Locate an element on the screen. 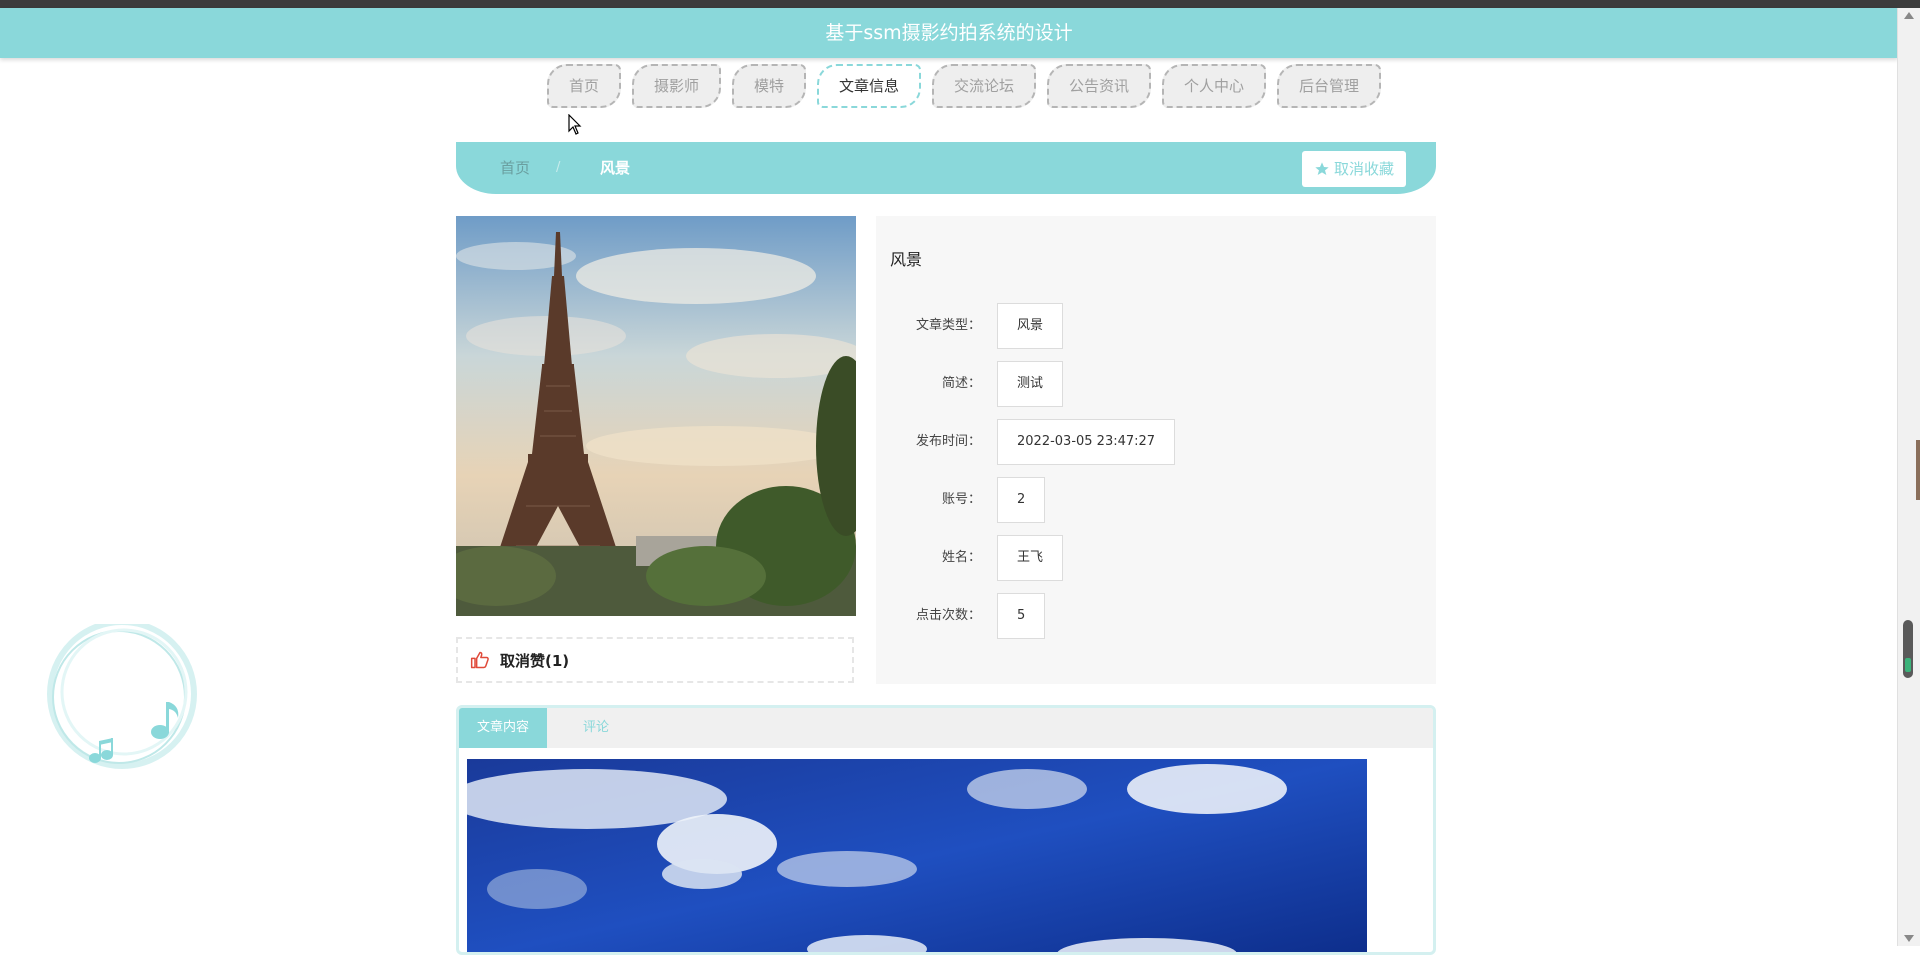  article-tabs: 文章内容 评论 is located at coordinates (946, 830).